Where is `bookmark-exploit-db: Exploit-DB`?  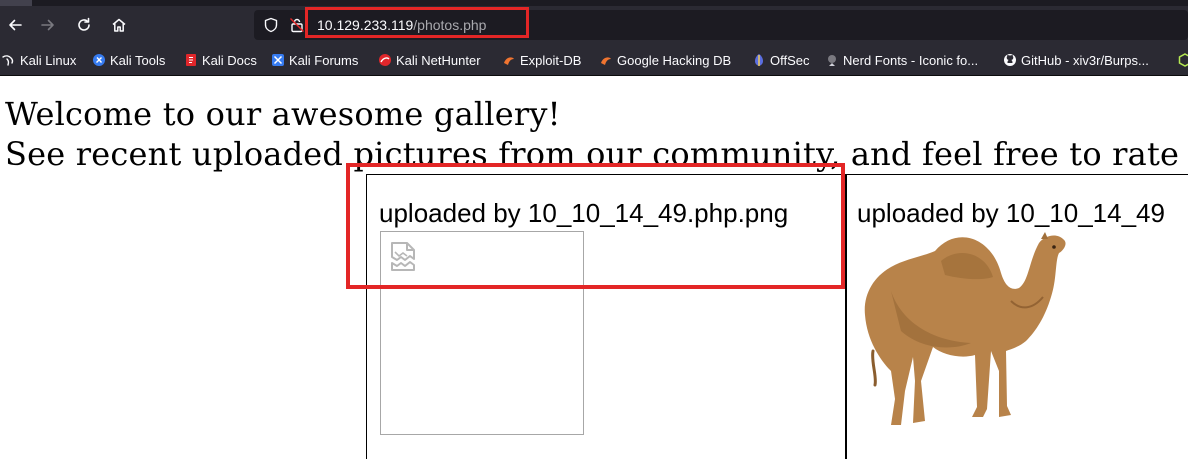 bookmark-exploit-db: Exploit-DB is located at coordinates (541, 60).